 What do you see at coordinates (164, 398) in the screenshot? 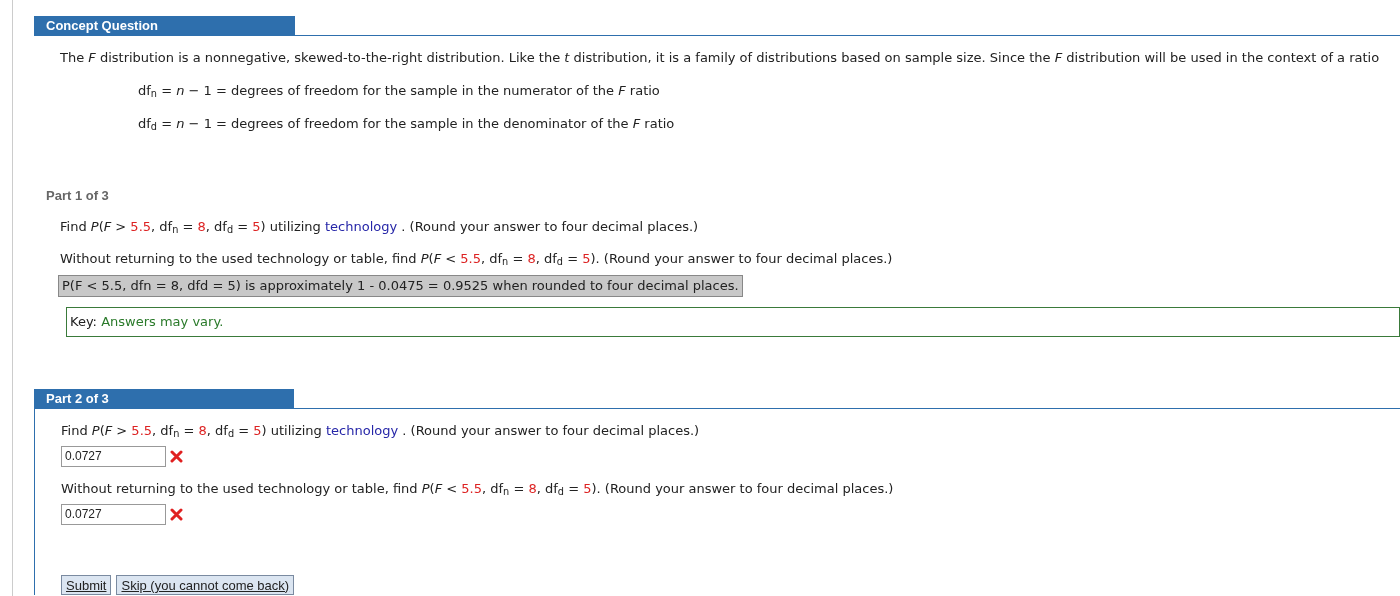
I see `part-header: Part 2 of 3` at bounding box center [164, 398].